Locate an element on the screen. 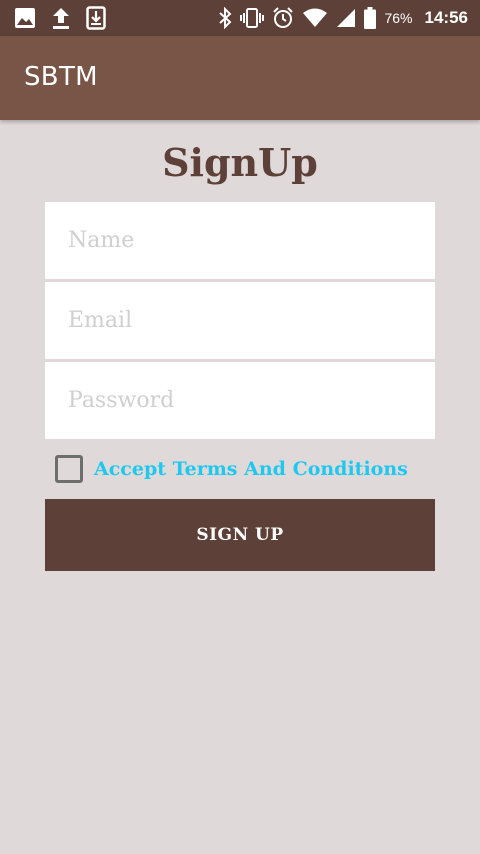 The width and height of the screenshot is (480, 854). email-input is located at coordinates (240, 320).